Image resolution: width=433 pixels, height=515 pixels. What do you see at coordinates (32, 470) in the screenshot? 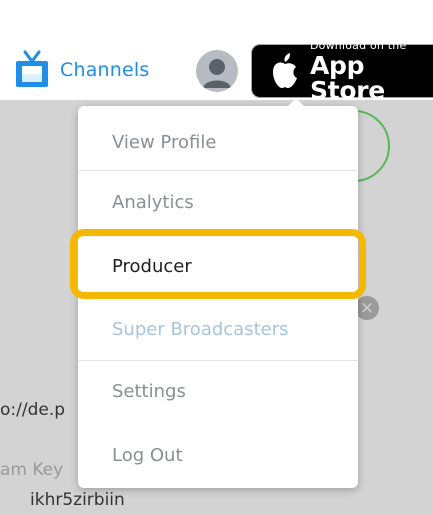
I see `stream-key-label: am Key` at bounding box center [32, 470].